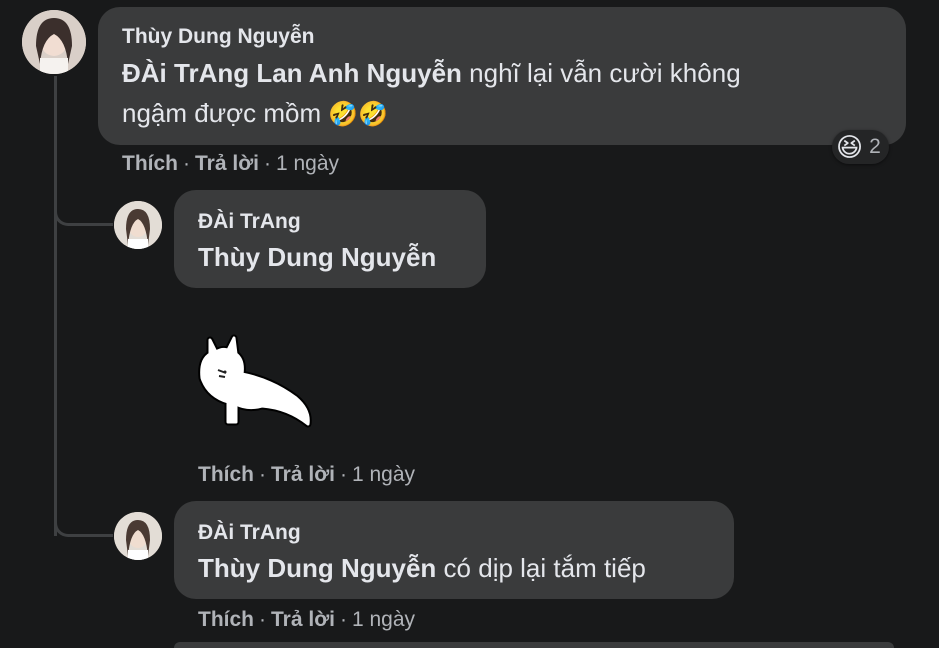 This screenshot has height=648, width=939. What do you see at coordinates (218, 37) in the screenshot?
I see `comment-author: Thùy Dung Nguyễn` at bounding box center [218, 37].